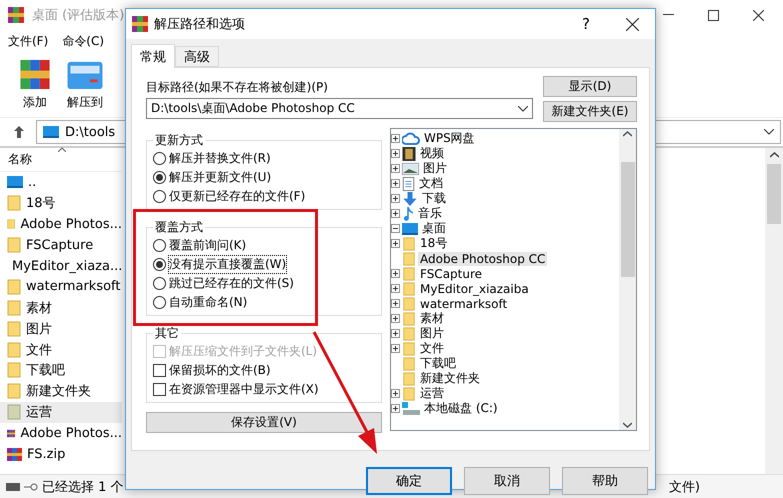  Describe the element at coordinates (605, 481) in the screenshot. I see `dialog-button: 帮助` at that location.